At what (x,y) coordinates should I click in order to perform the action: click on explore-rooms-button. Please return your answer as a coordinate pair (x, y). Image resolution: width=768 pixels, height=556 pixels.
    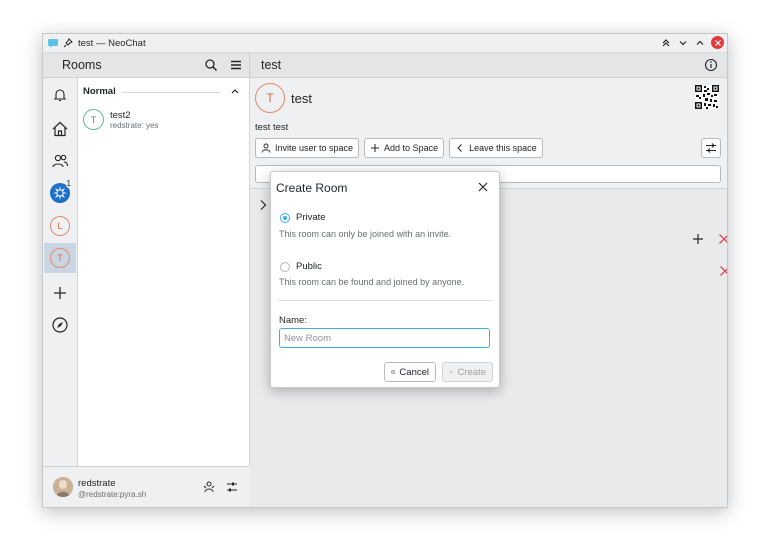
    Looking at the image, I should click on (60, 325).